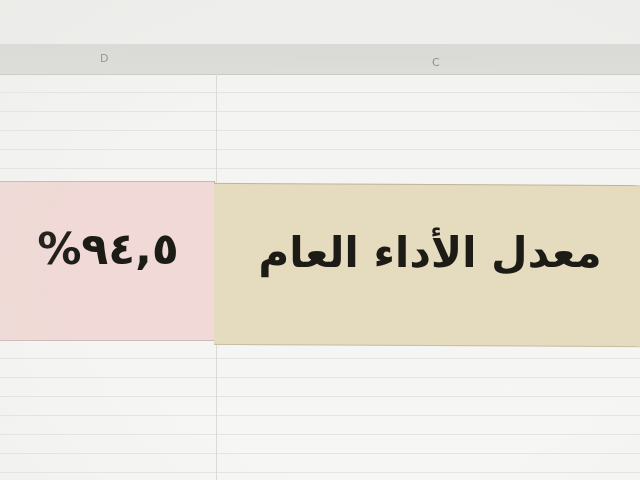 The width and height of the screenshot is (640, 480). What do you see at coordinates (104, 58) in the screenshot?
I see `column-header-d: D` at bounding box center [104, 58].